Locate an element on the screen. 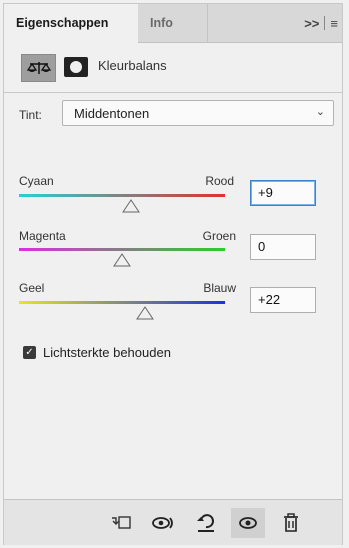 The width and height of the screenshot is (349, 548). tab-bar-controls: >> ≡ is located at coordinates (321, 23).